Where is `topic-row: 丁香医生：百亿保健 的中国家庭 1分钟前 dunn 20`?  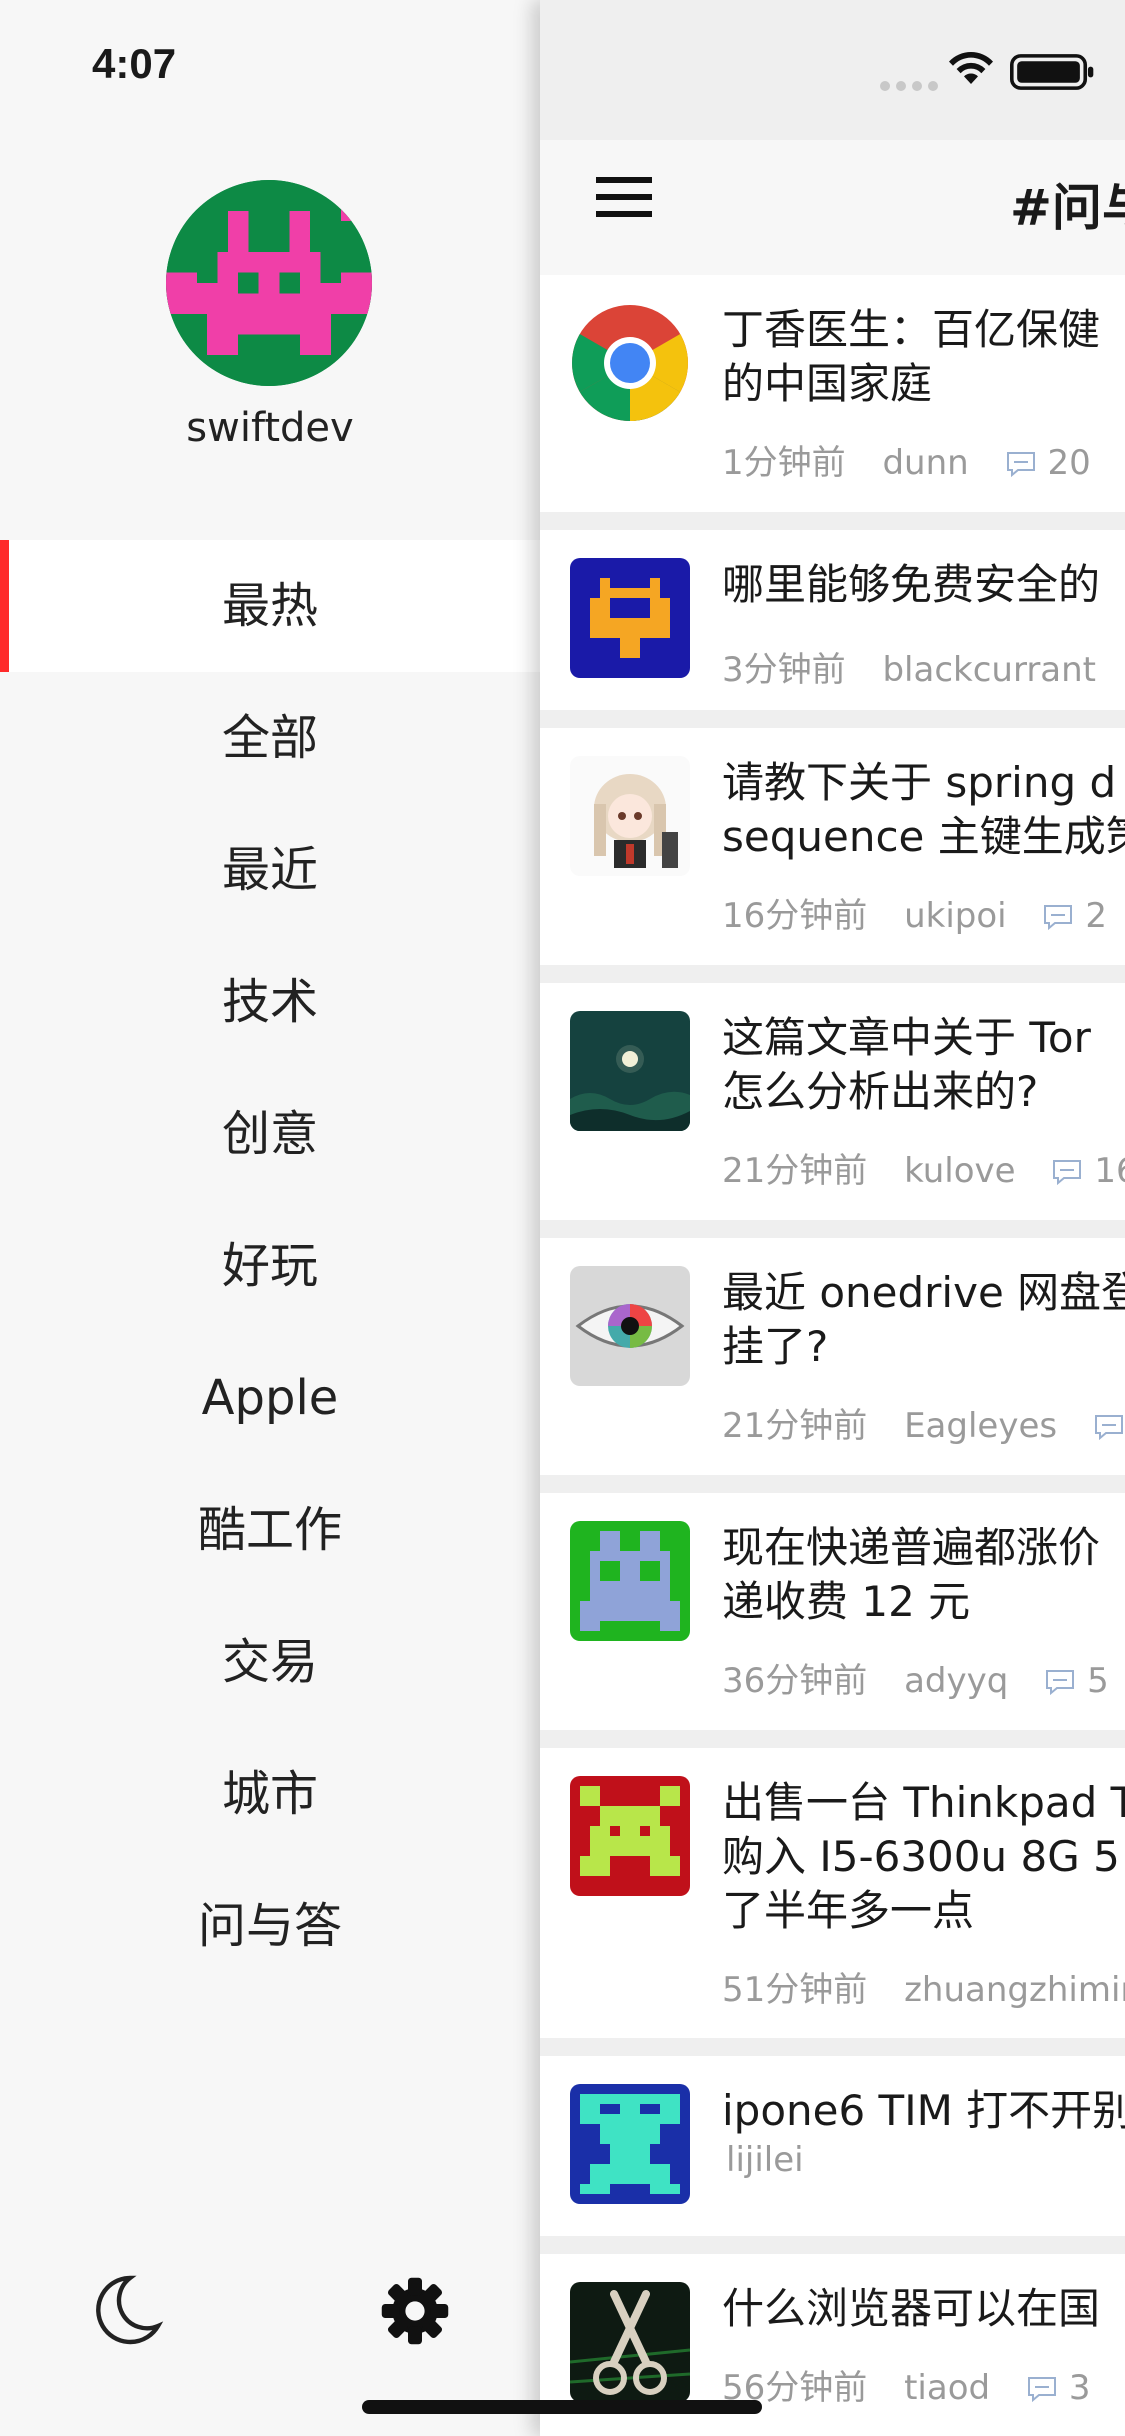
topic-row: 丁香医生：百亿保健 的中国家庭 1分钟前 dunn 20 is located at coordinates (832, 393).